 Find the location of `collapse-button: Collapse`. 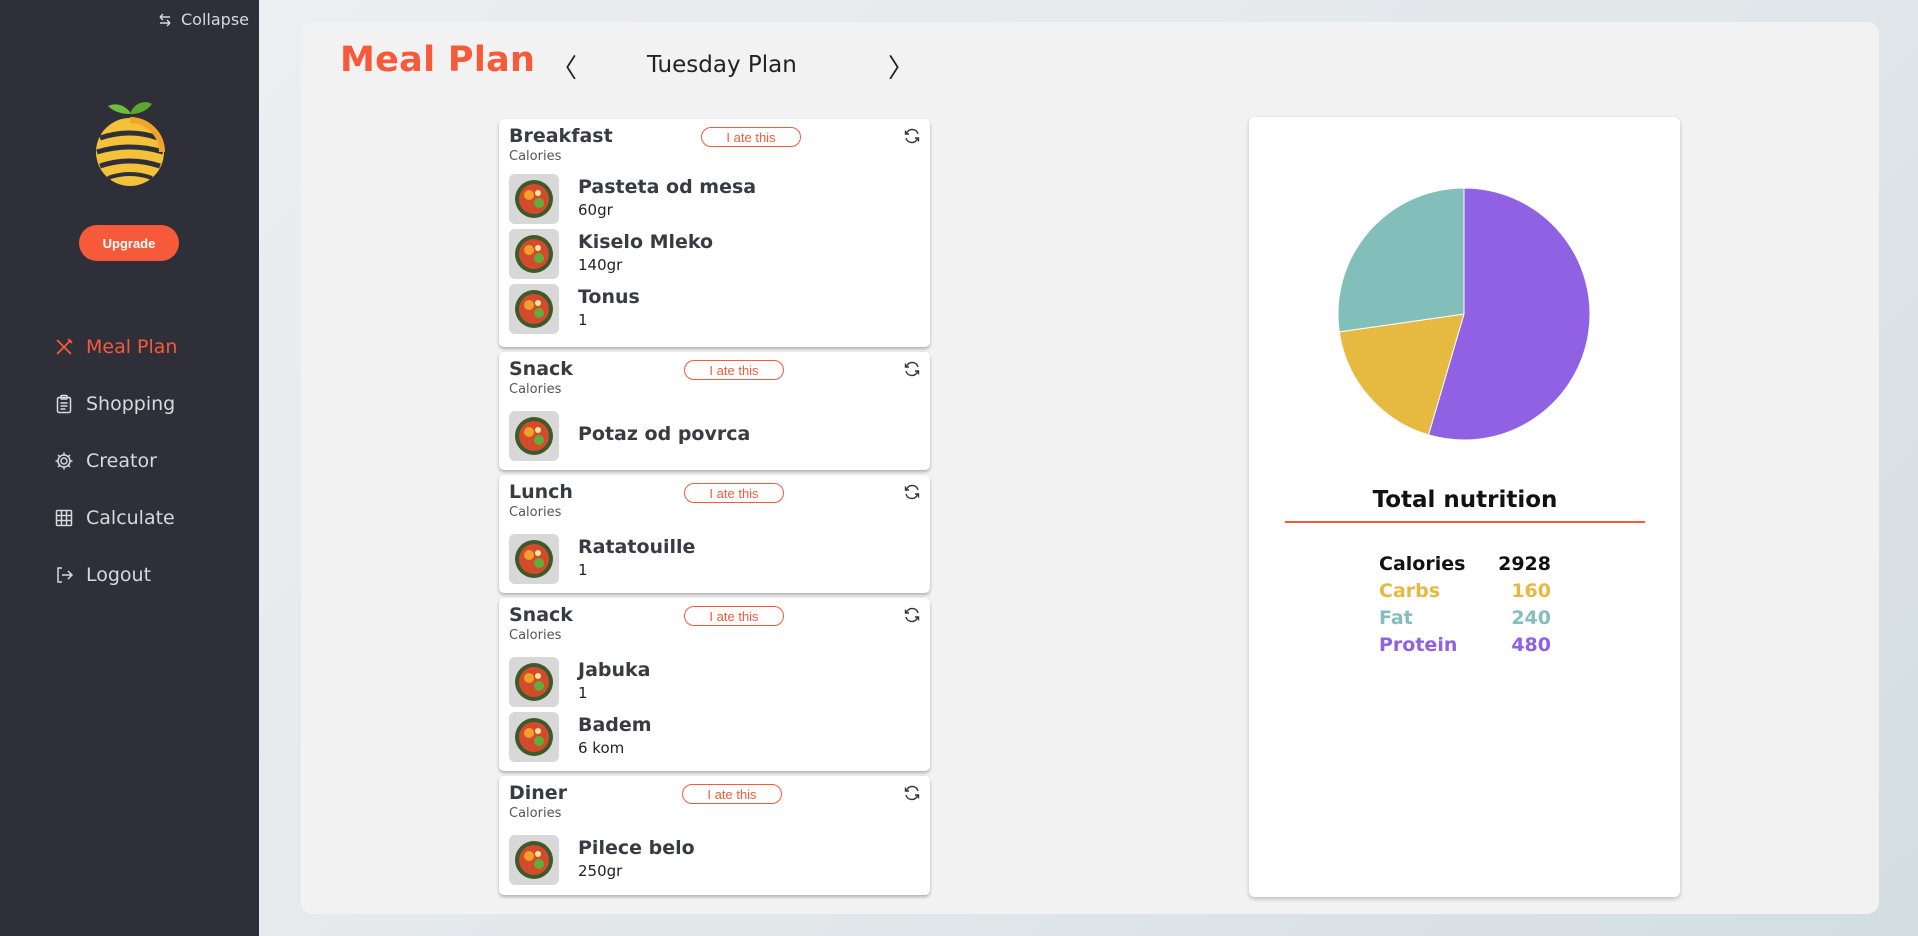

collapse-button: Collapse is located at coordinates (203, 19).